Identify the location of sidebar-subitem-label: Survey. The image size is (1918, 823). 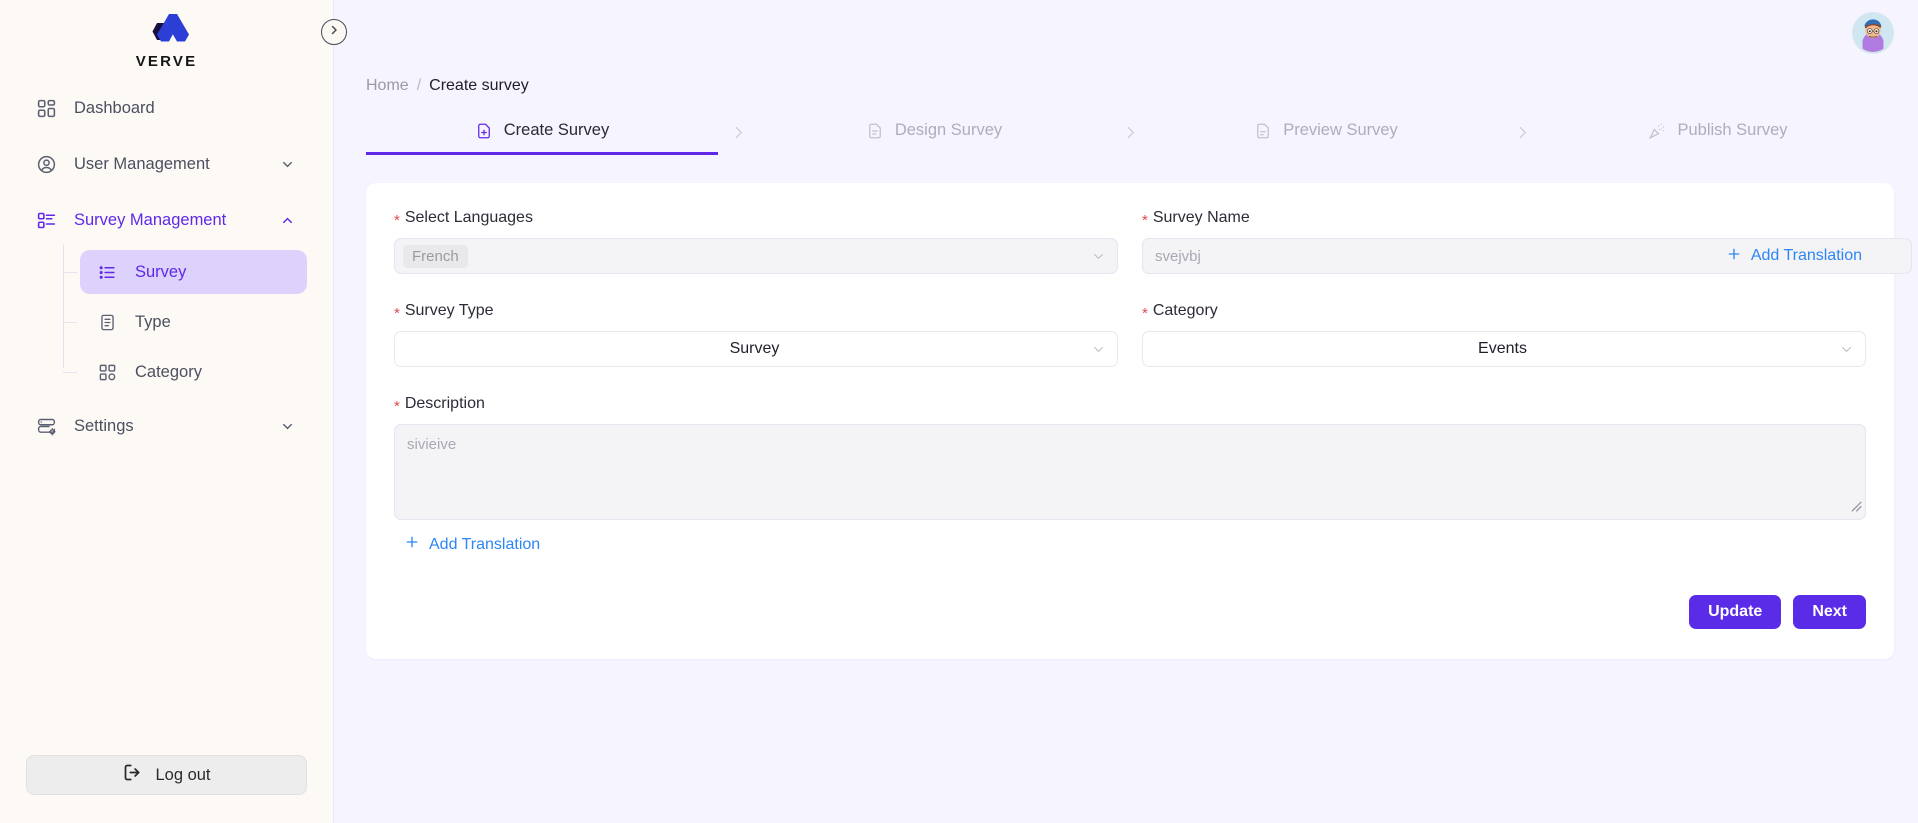
(161, 271).